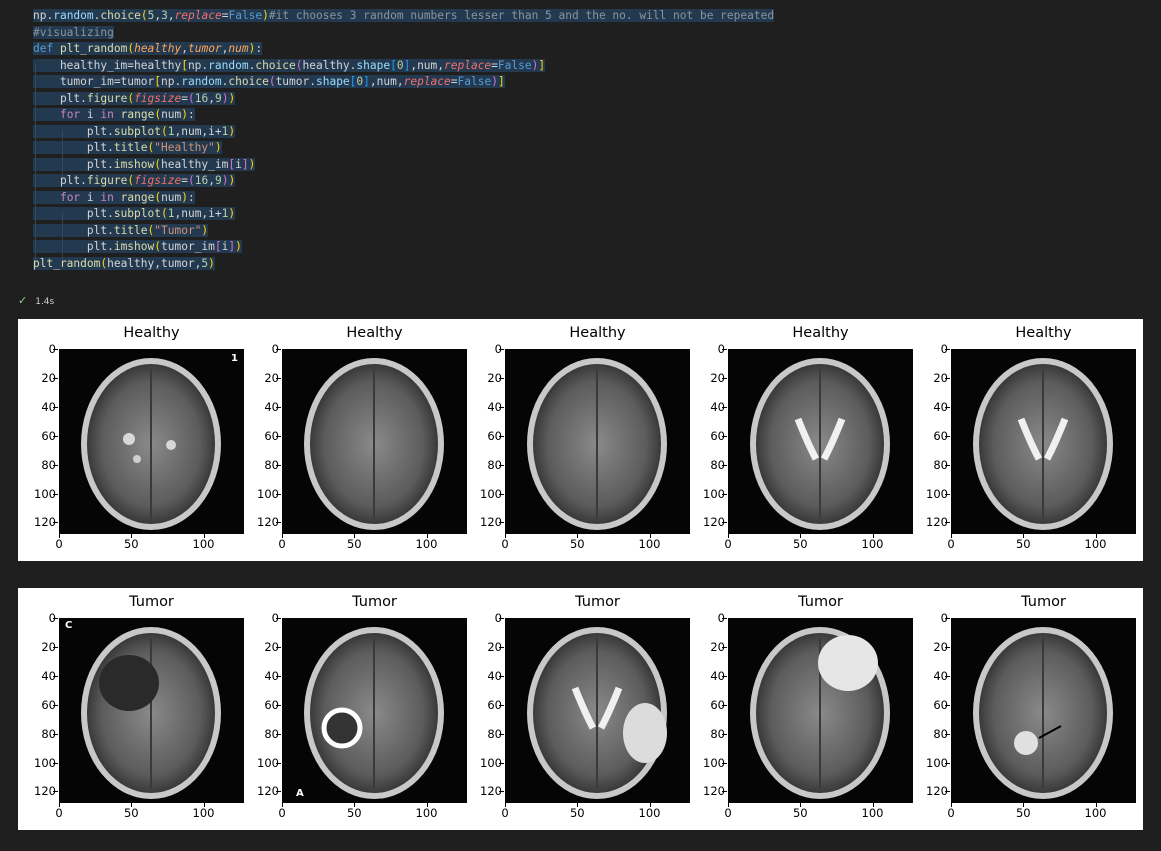 This screenshot has width=1161, height=851. I want to click on code-line: plt.imshow(healthy_im[i]), so click(144, 165).